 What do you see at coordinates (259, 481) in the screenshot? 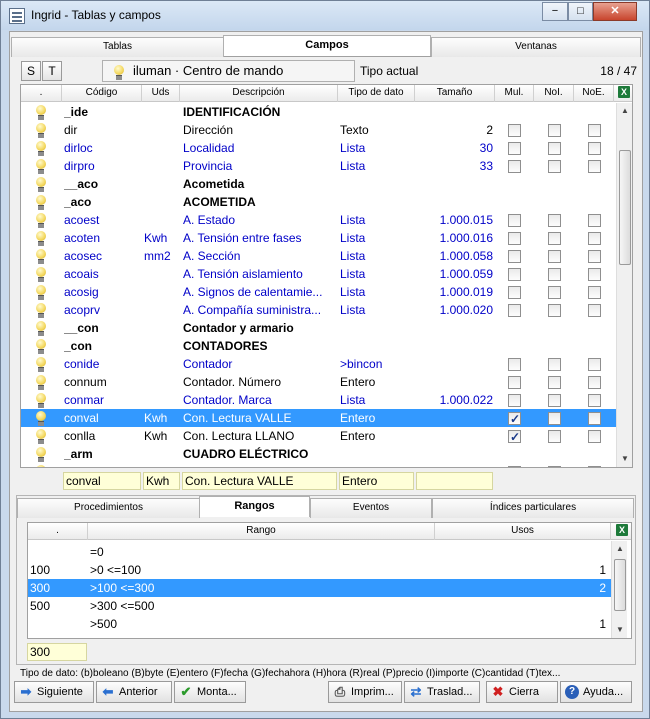
I see `descripcion-editor: Con. Lectura VALLE` at bounding box center [259, 481].